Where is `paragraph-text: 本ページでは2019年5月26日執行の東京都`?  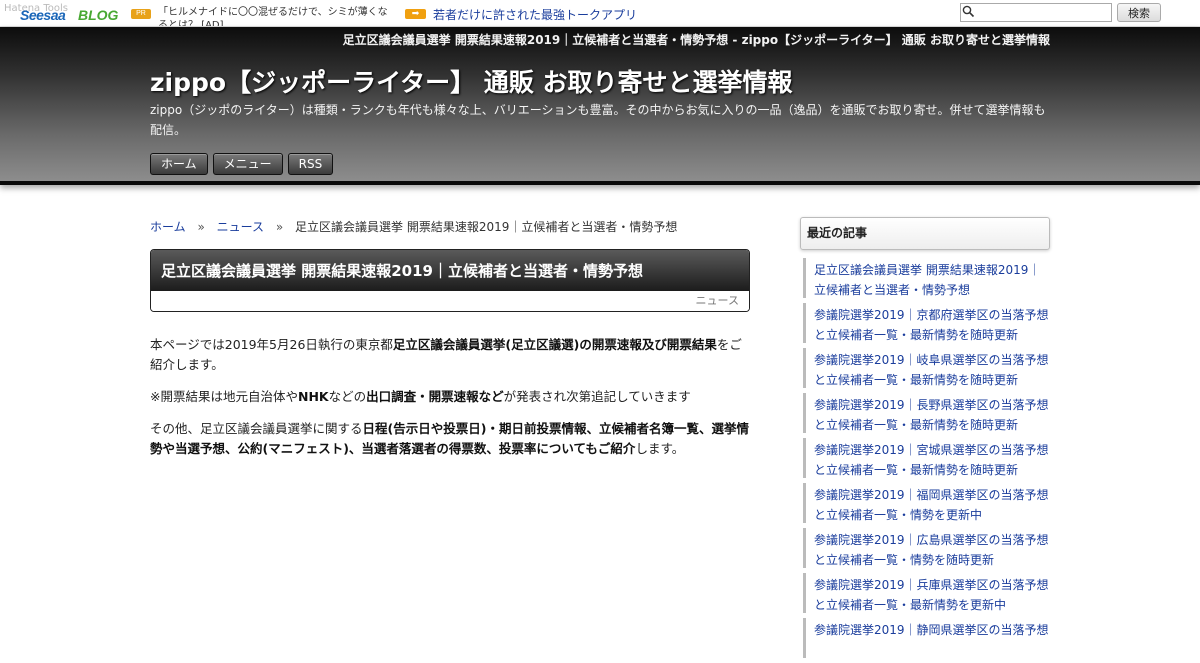 paragraph-text: 本ページでは2019年5月26日執行の東京都 is located at coordinates (271, 344).